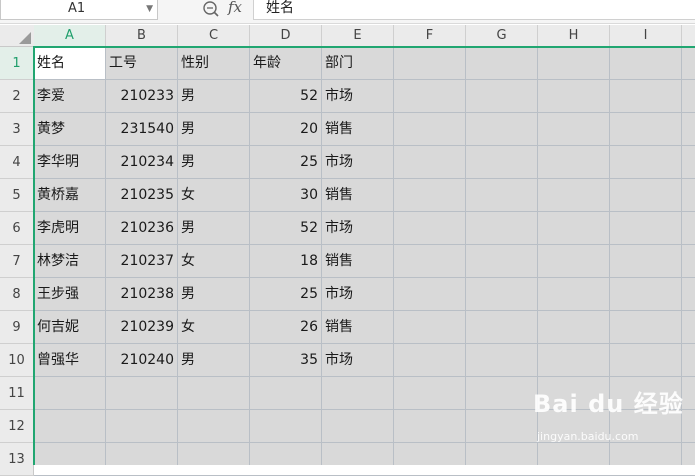 The width and height of the screenshot is (695, 476). Describe the element at coordinates (69, 327) in the screenshot. I see `cell-A9: 何吉妮` at that location.